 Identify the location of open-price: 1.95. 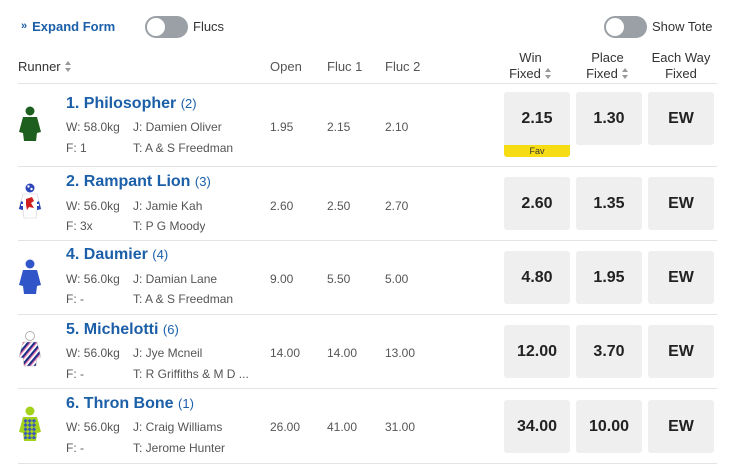
(282, 127).